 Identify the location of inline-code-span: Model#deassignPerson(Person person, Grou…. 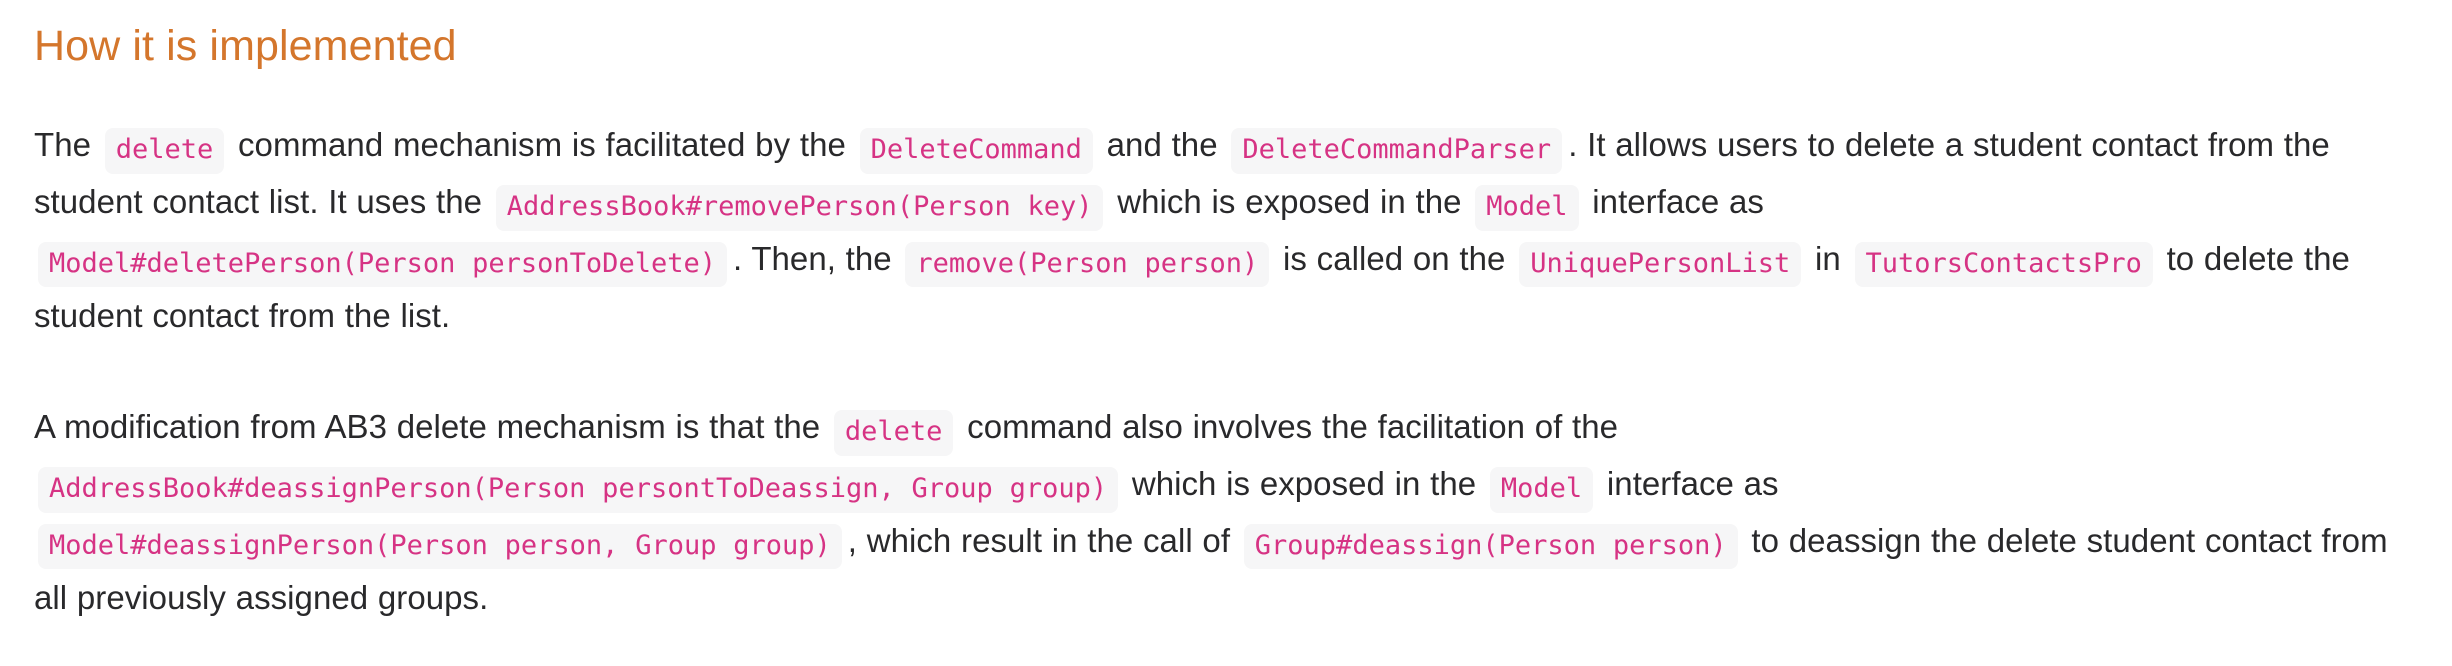
(440, 546).